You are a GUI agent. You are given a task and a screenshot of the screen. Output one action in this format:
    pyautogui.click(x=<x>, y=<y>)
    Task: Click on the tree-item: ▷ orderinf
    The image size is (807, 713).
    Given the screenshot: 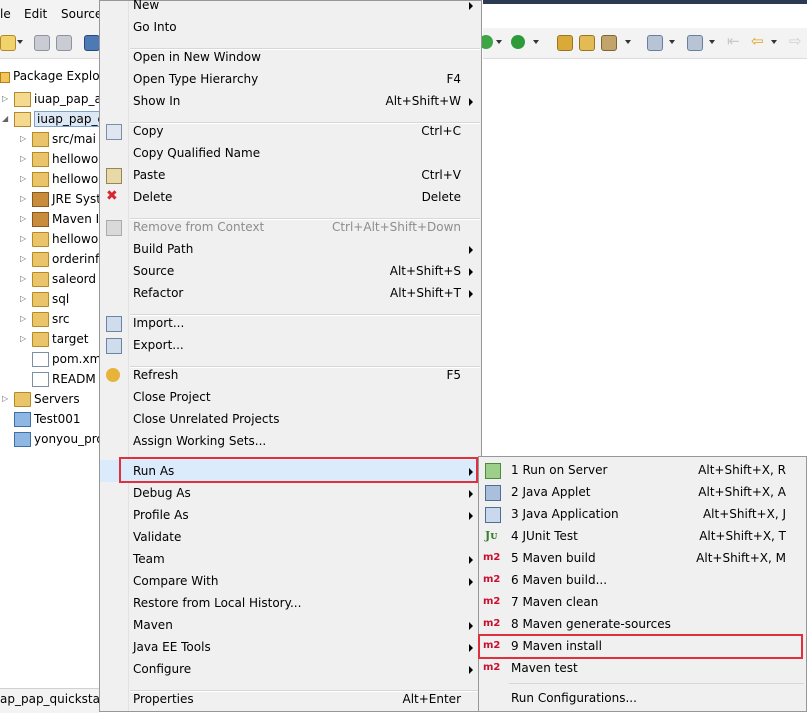 What is the action you would take?
    pyautogui.click(x=50, y=259)
    